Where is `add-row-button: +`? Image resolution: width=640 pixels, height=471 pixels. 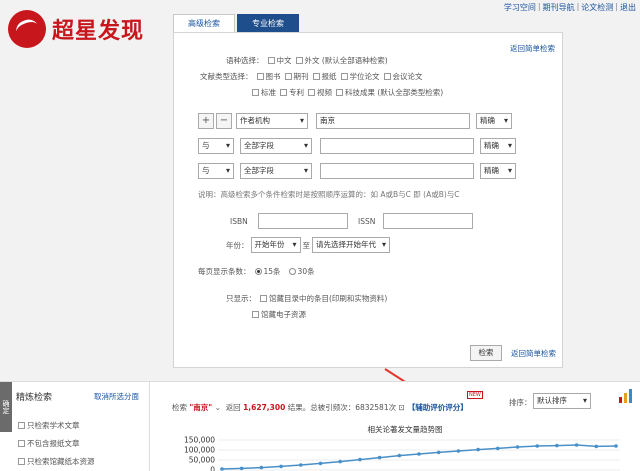
add-row-button: + is located at coordinates (206, 121).